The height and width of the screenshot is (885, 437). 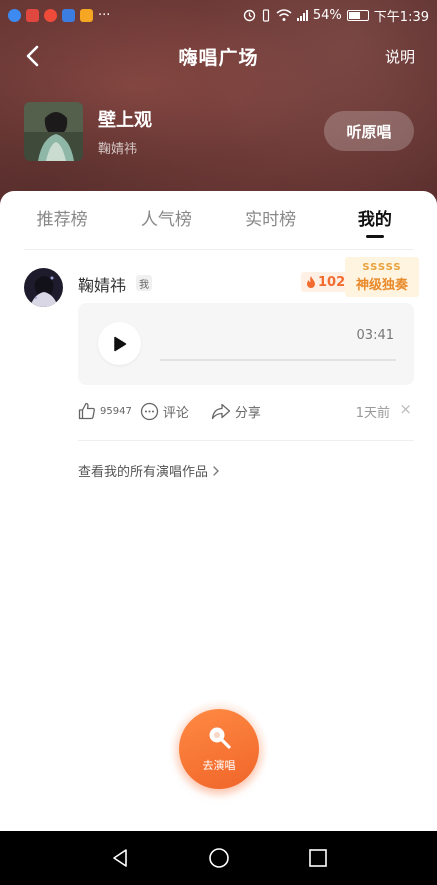 I want to click on share-button: 分享, so click(x=236, y=411).